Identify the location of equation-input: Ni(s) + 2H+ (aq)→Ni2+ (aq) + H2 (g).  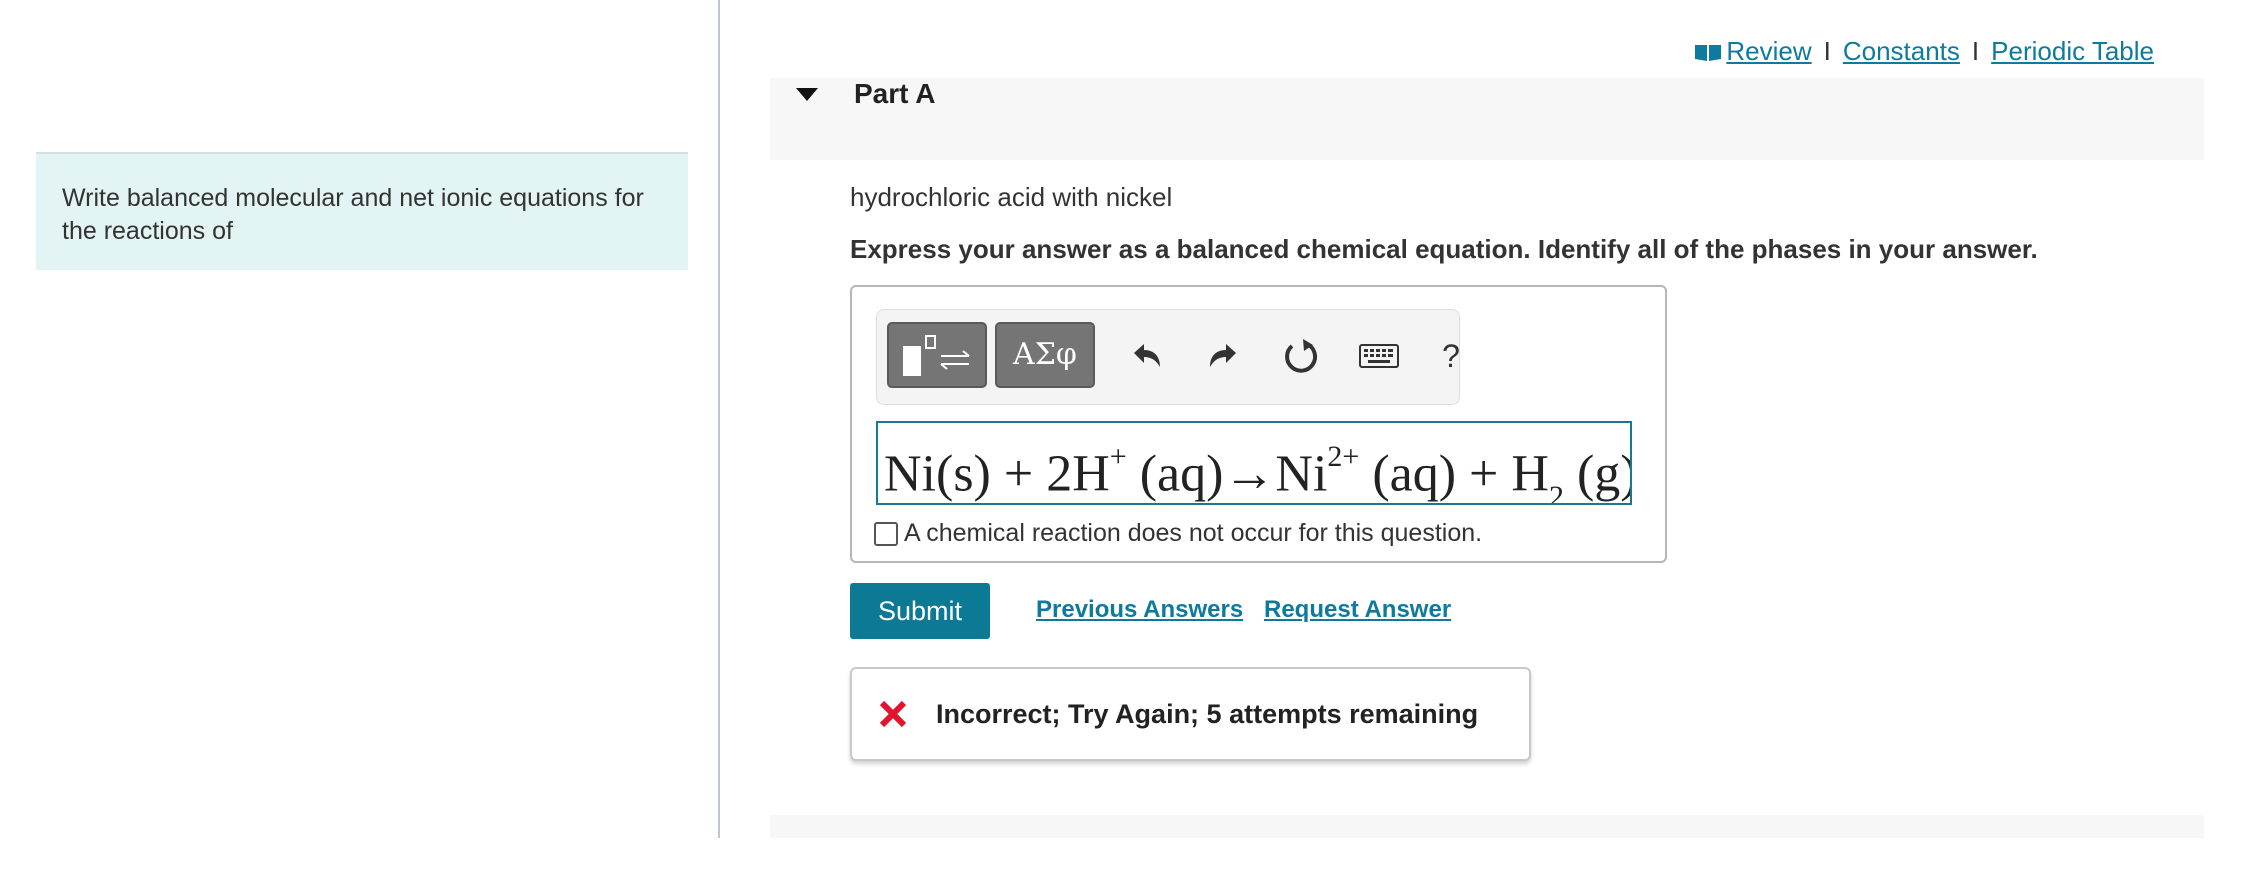
(1254, 463).